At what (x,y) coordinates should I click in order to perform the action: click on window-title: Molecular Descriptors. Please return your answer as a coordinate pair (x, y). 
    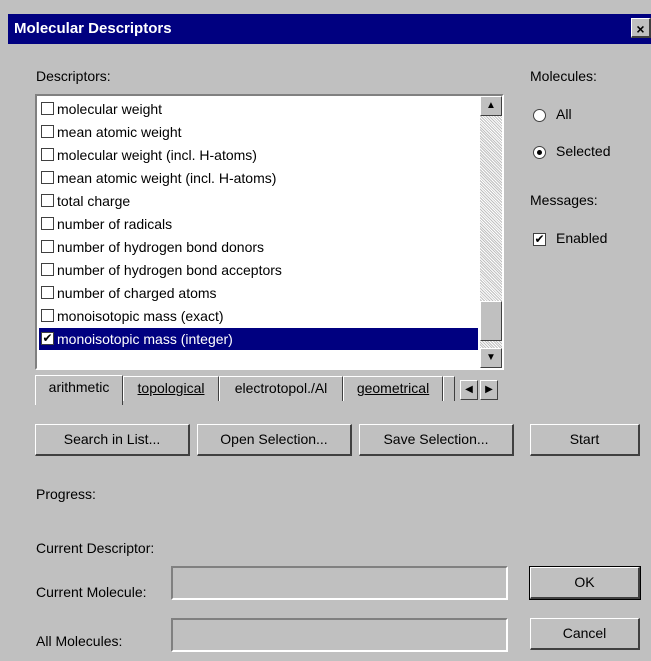
    Looking at the image, I should click on (93, 28).